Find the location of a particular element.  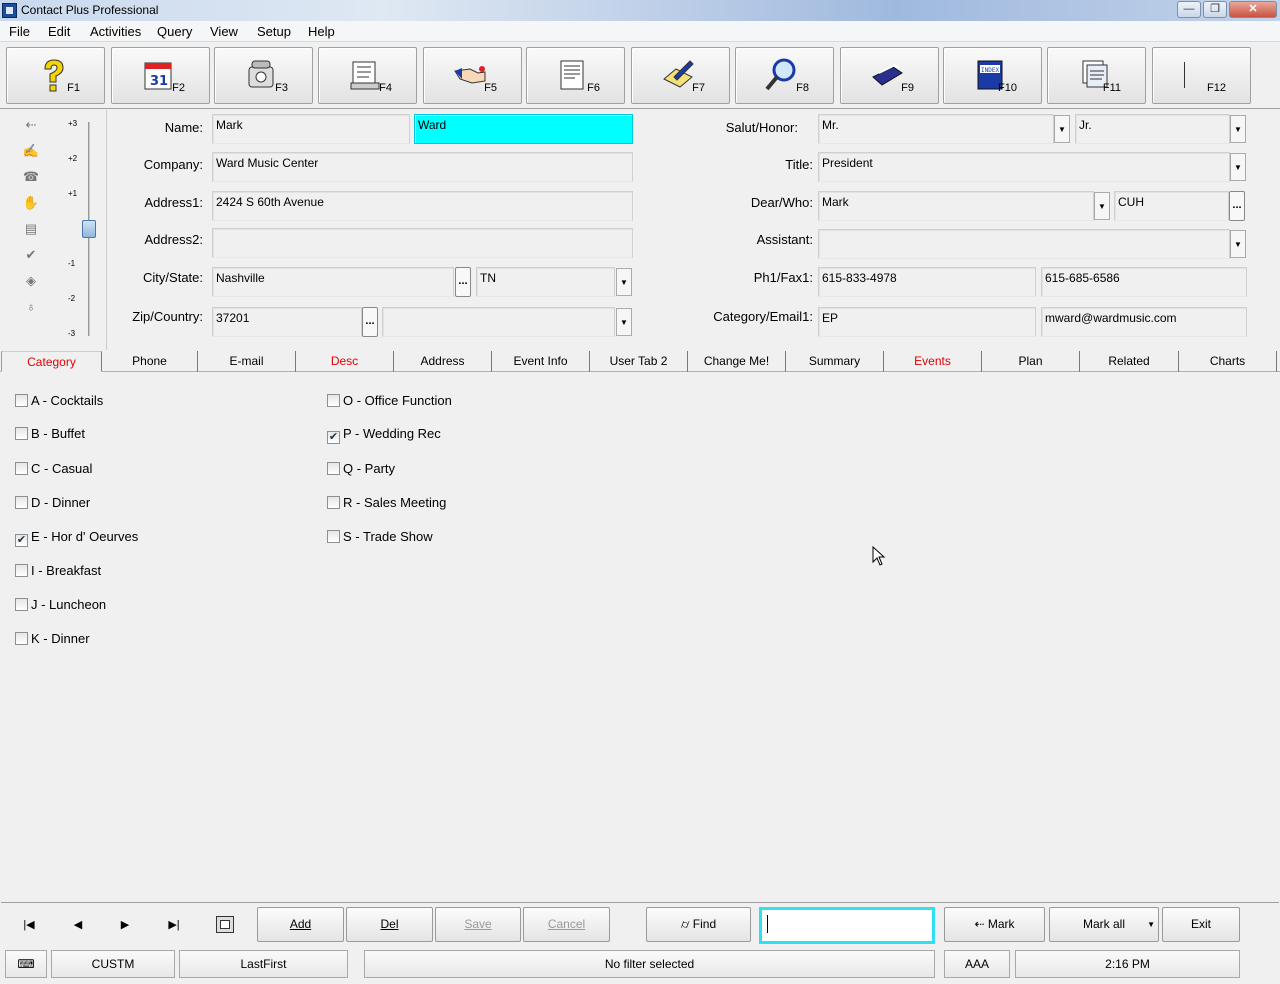

f6-letter-button: F6 is located at coordinates (575, 75).